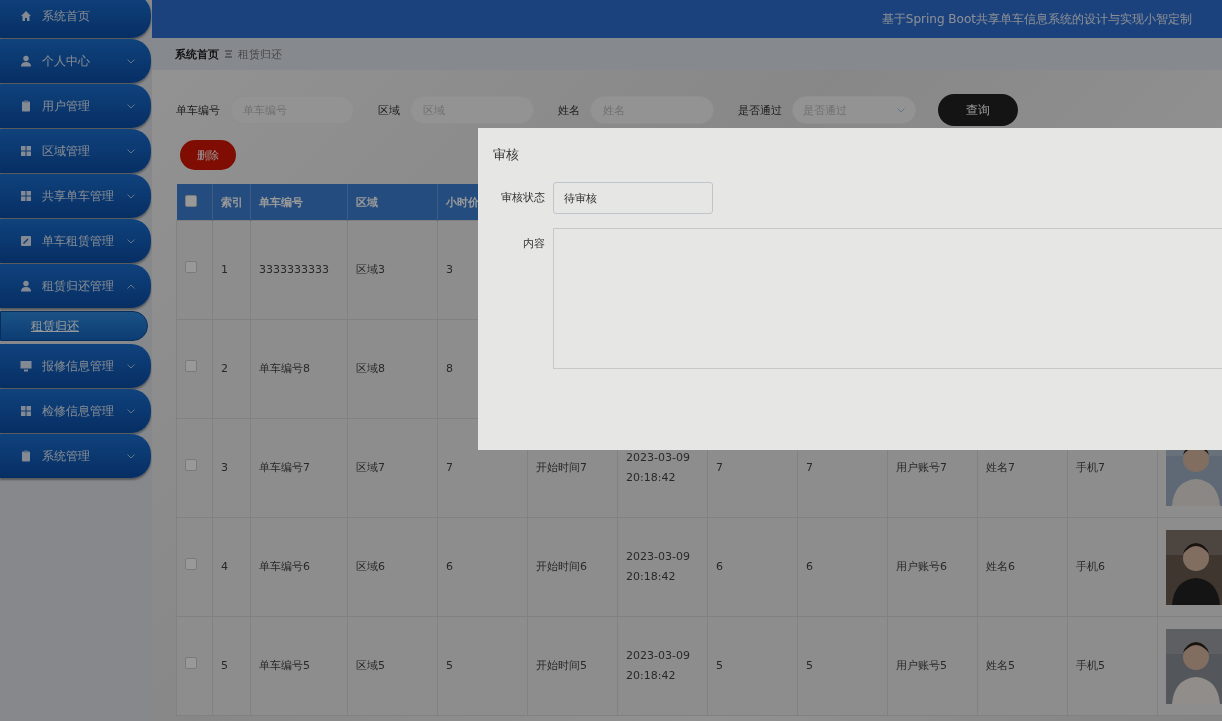 Image resolution: width=1222 pixels, height=721 pixels. I want to click on table-cell: 区域3, so click(370, 269).